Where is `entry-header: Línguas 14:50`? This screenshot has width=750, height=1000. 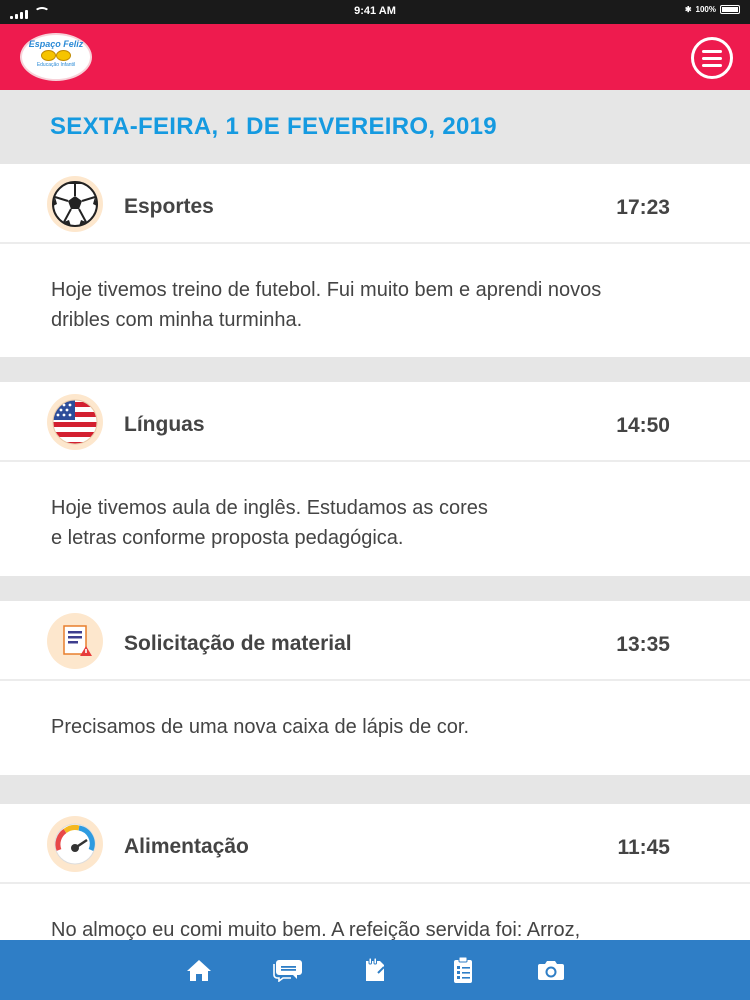
entry-header: Línguas 14:50 is located at coordinates (375, 422).